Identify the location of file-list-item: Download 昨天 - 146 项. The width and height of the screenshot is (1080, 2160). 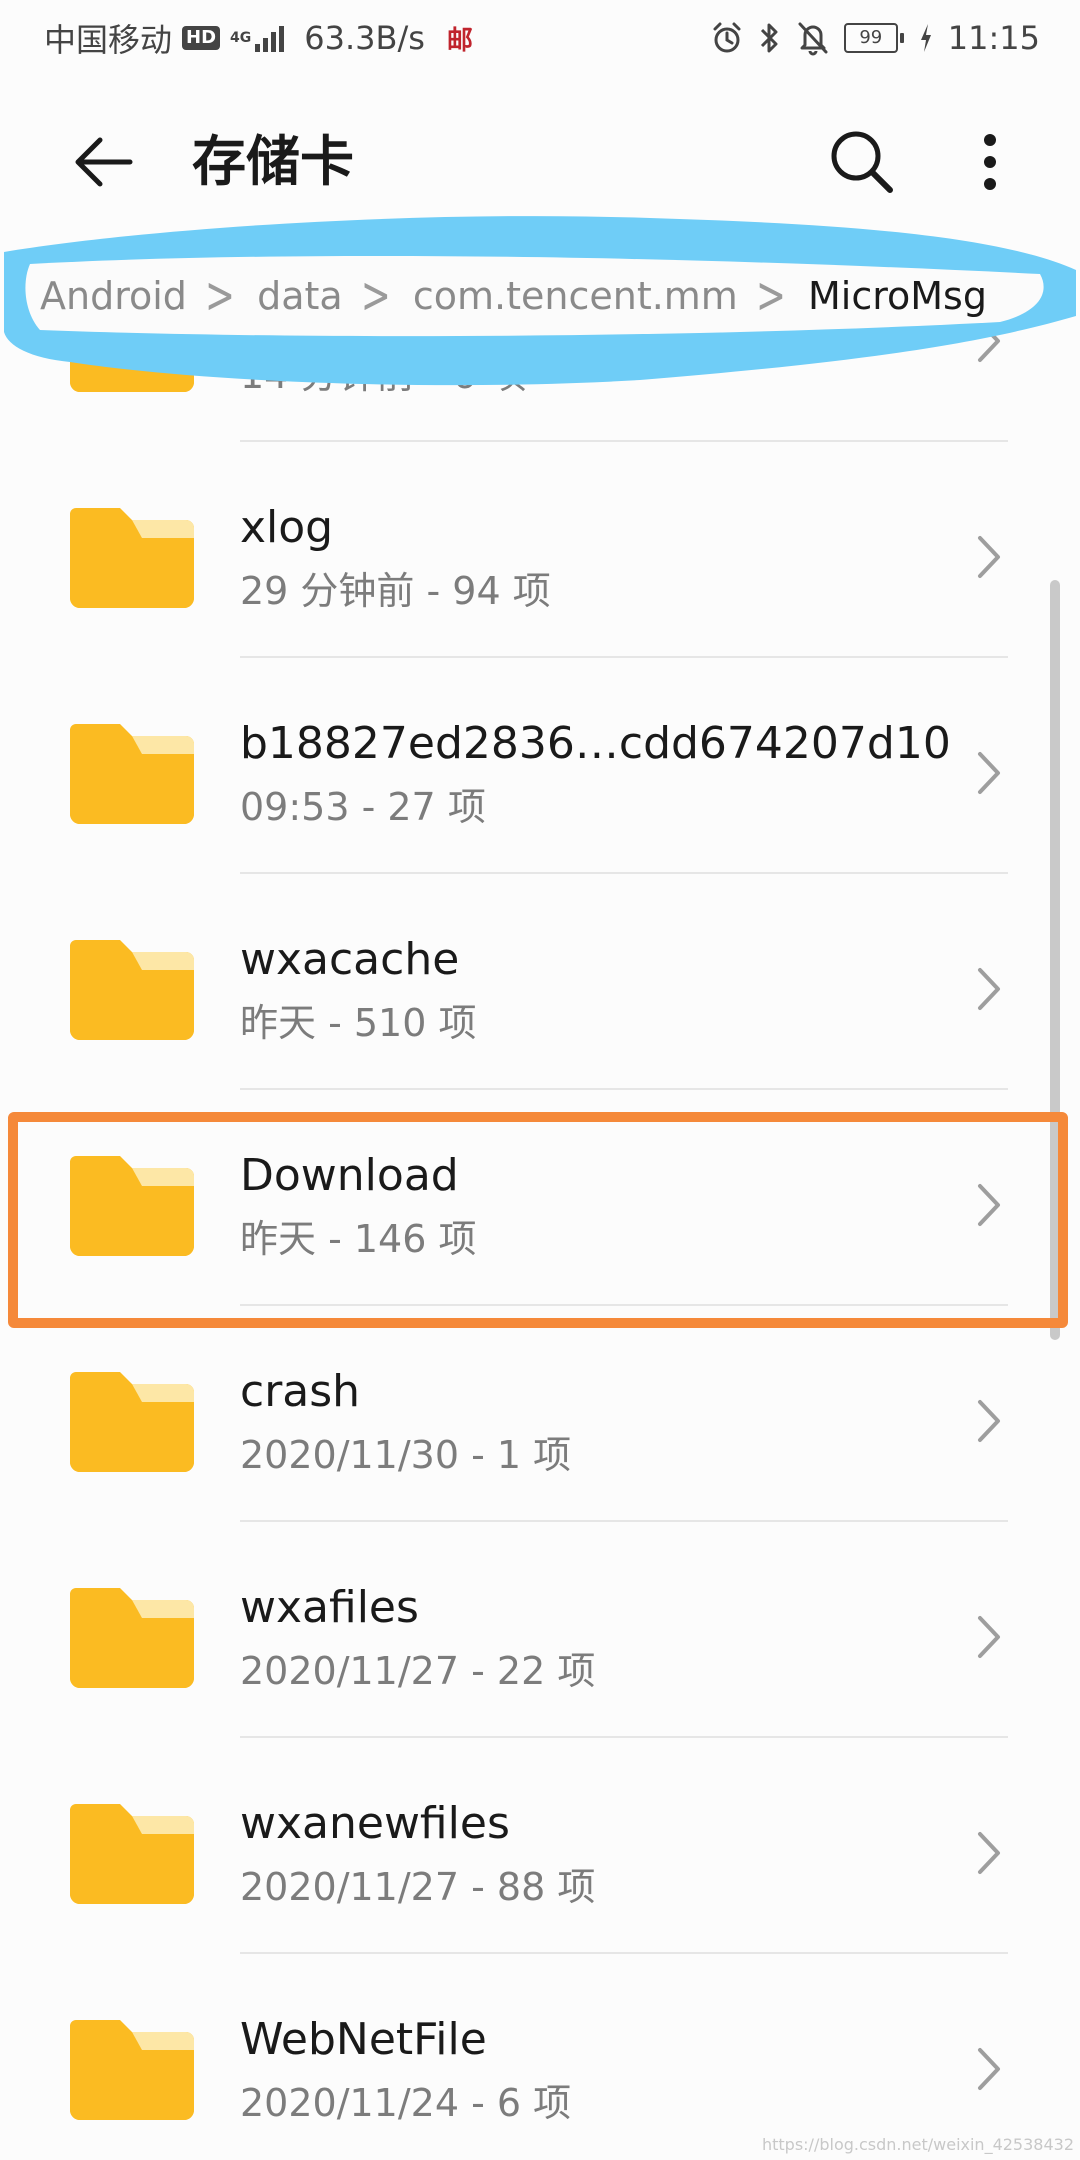
(540, 1196).